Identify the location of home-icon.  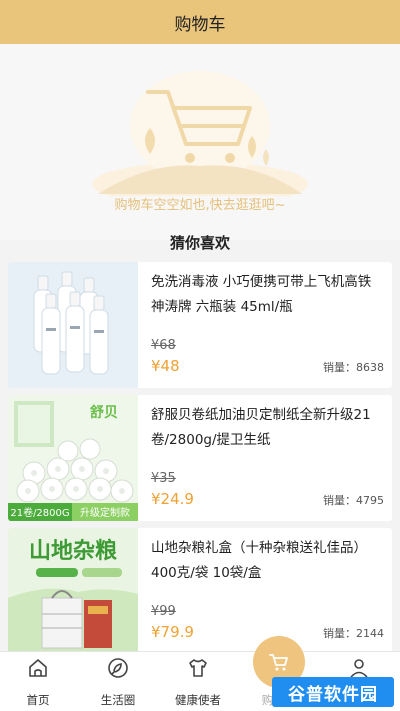
(38, 668).